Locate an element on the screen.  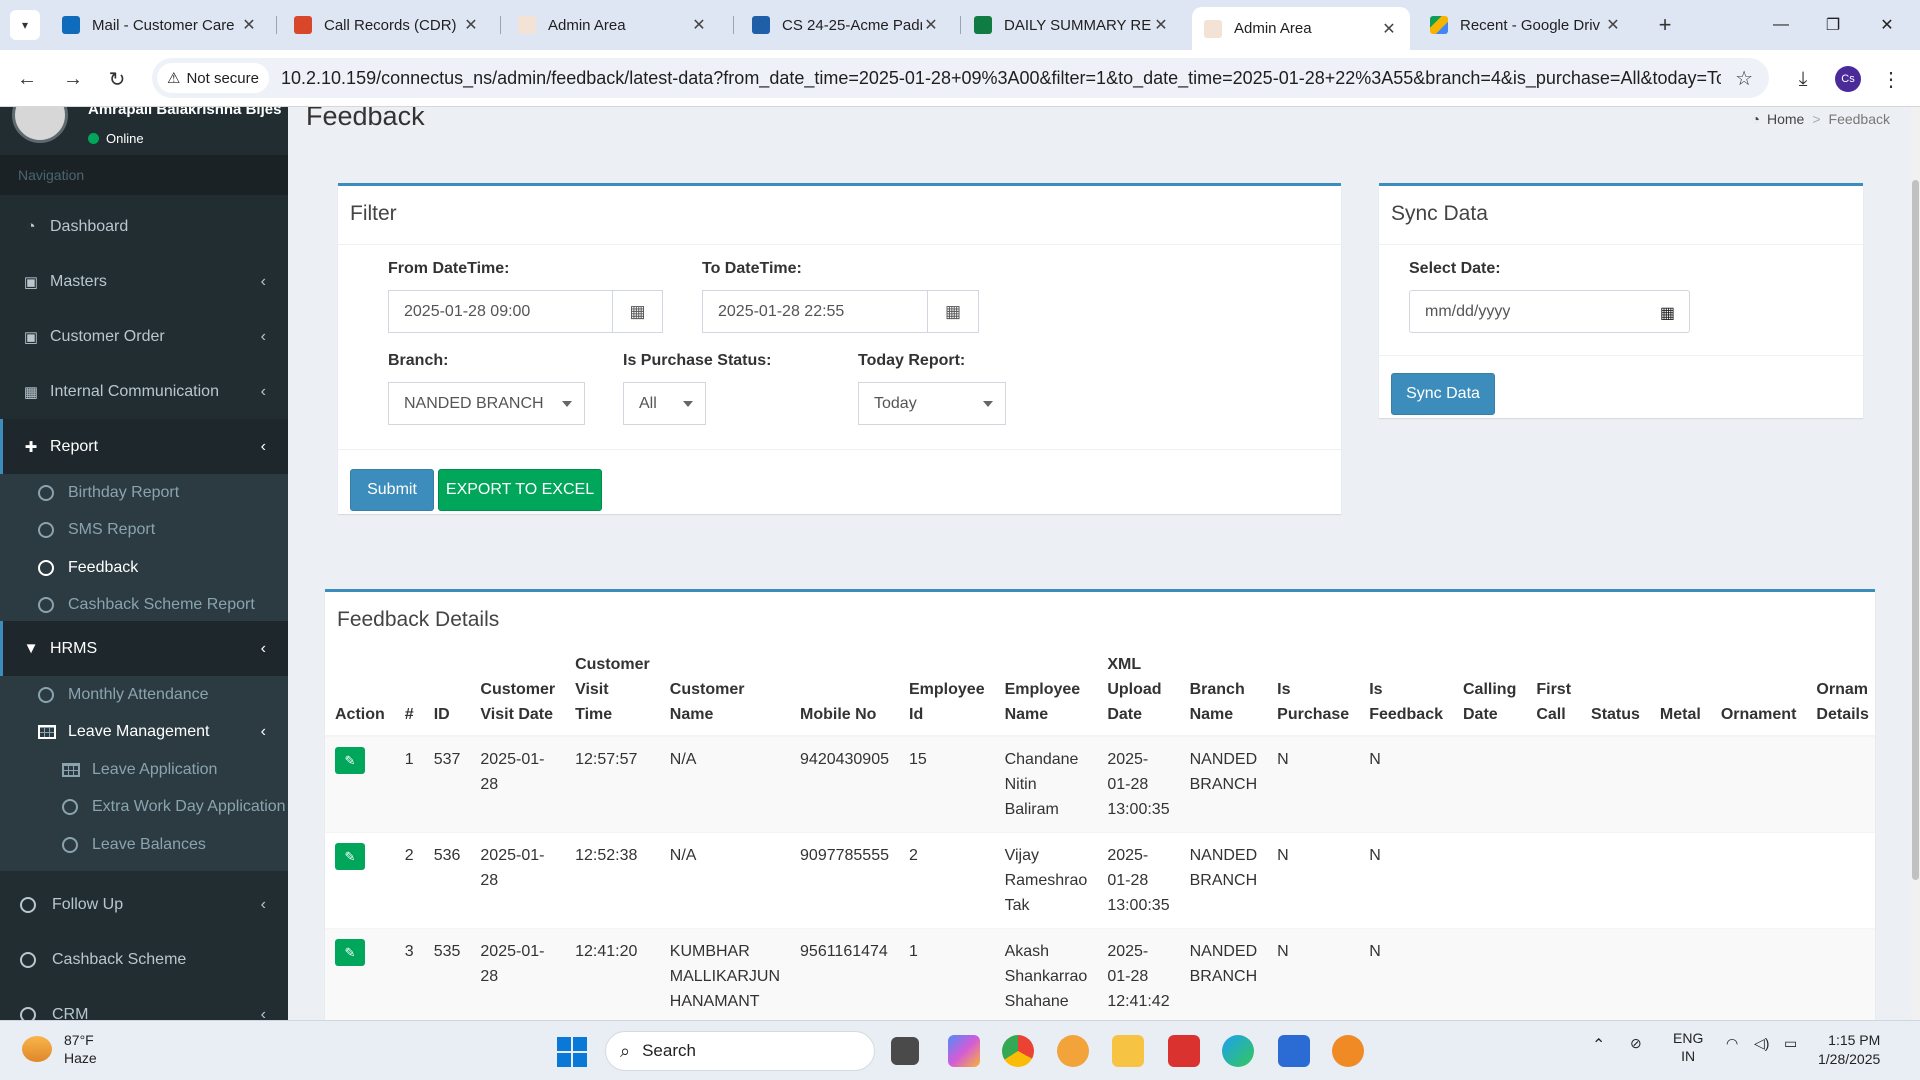
column-header: Customer Visit Date is located at coordinates (518, 690).